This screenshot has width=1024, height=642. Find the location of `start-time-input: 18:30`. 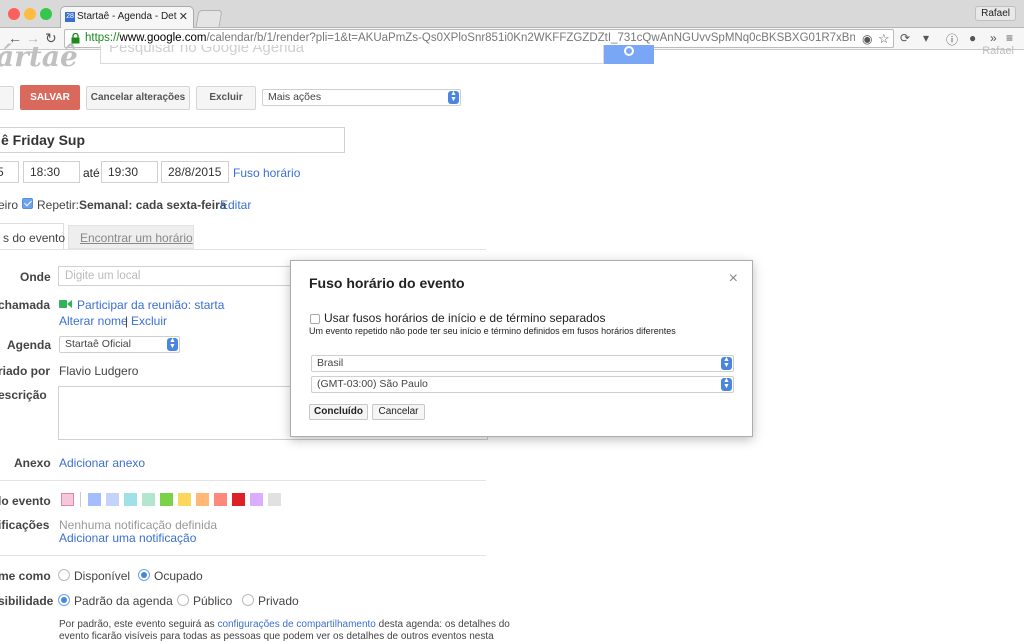

start-time-input: 18:30 is located at coordinates (51, 172).